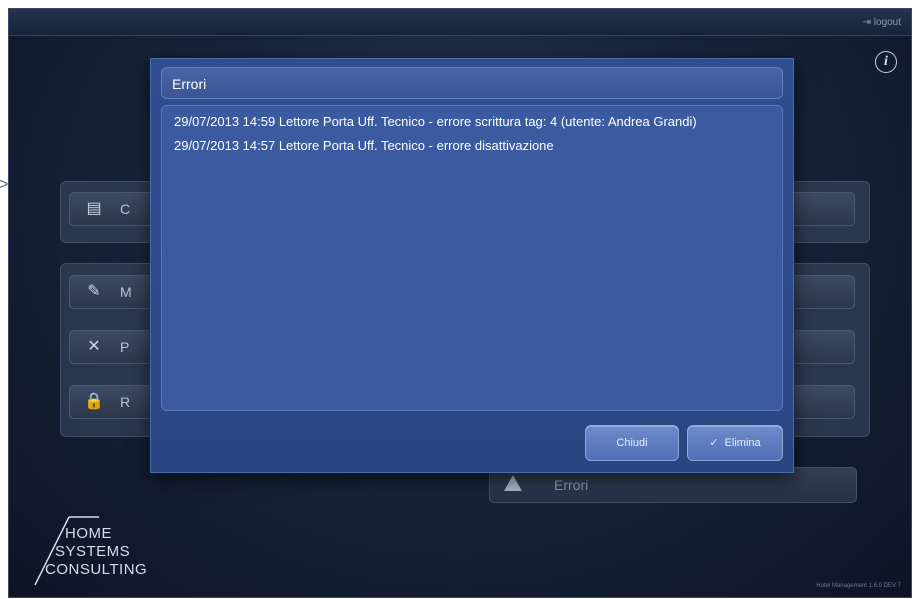  What do you see at coordinates (94, 291) in the screenshot?
I see `pencil-icon: ✎` at bounding box center [94, 291].